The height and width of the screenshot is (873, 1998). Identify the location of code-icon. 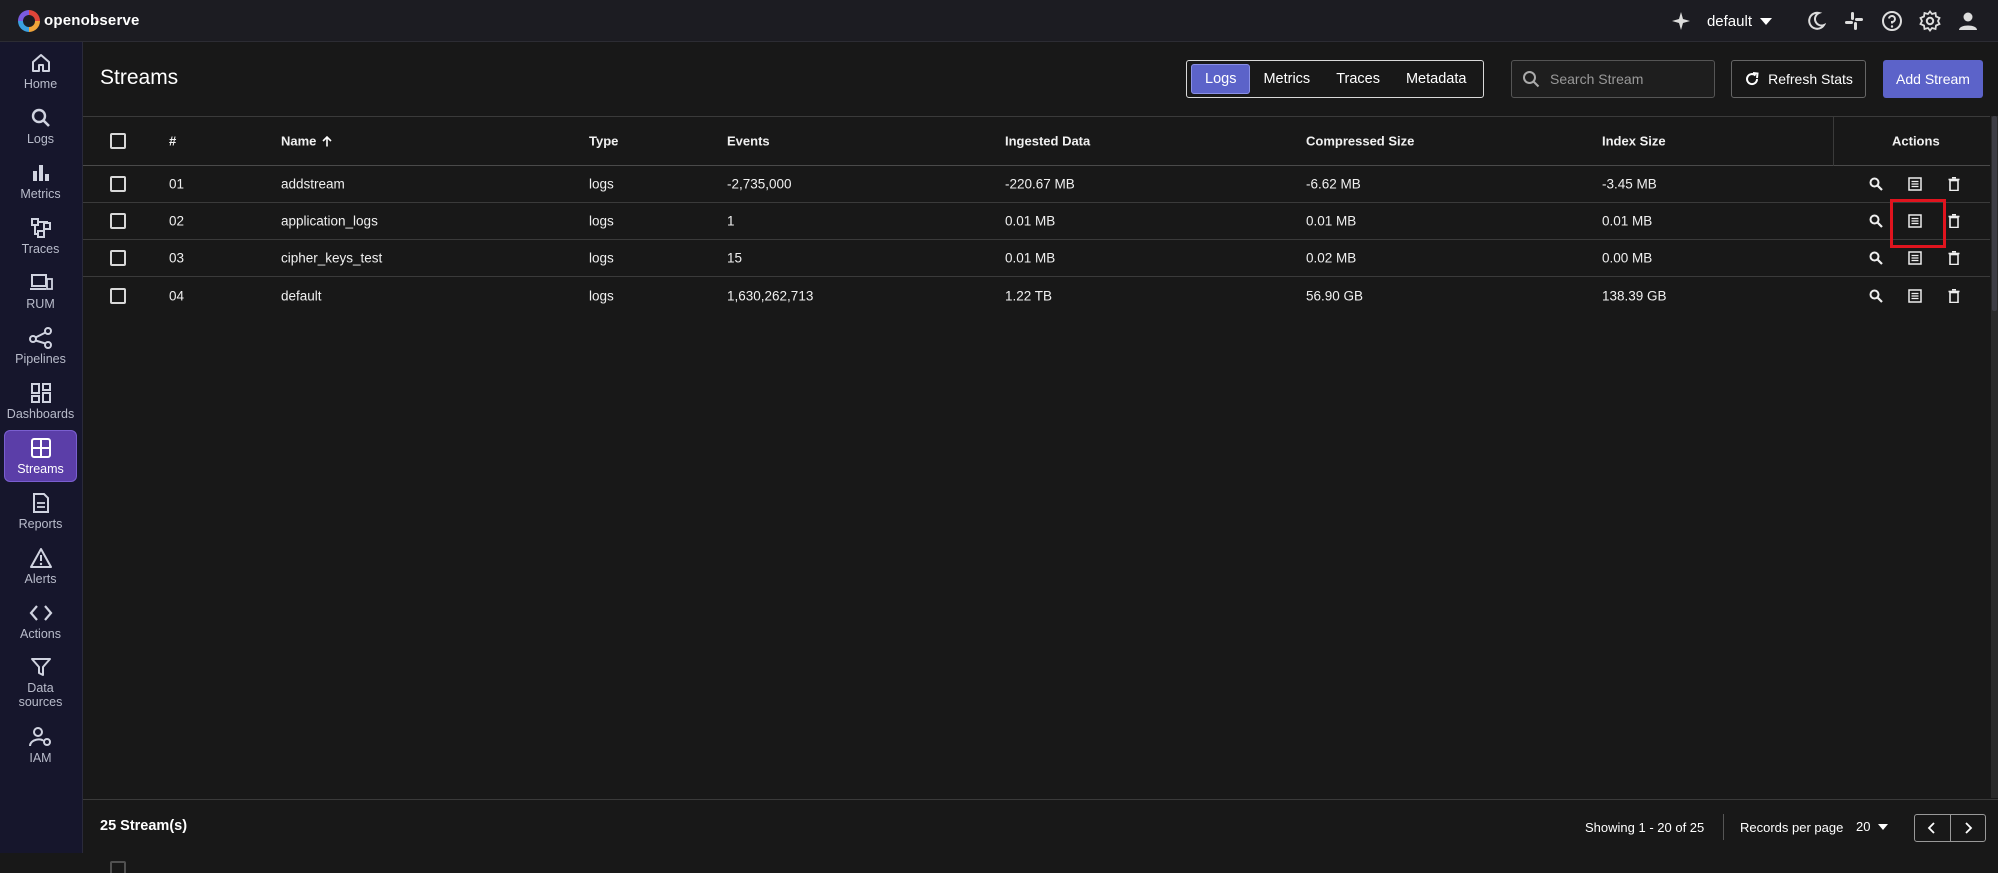
(40, 613).